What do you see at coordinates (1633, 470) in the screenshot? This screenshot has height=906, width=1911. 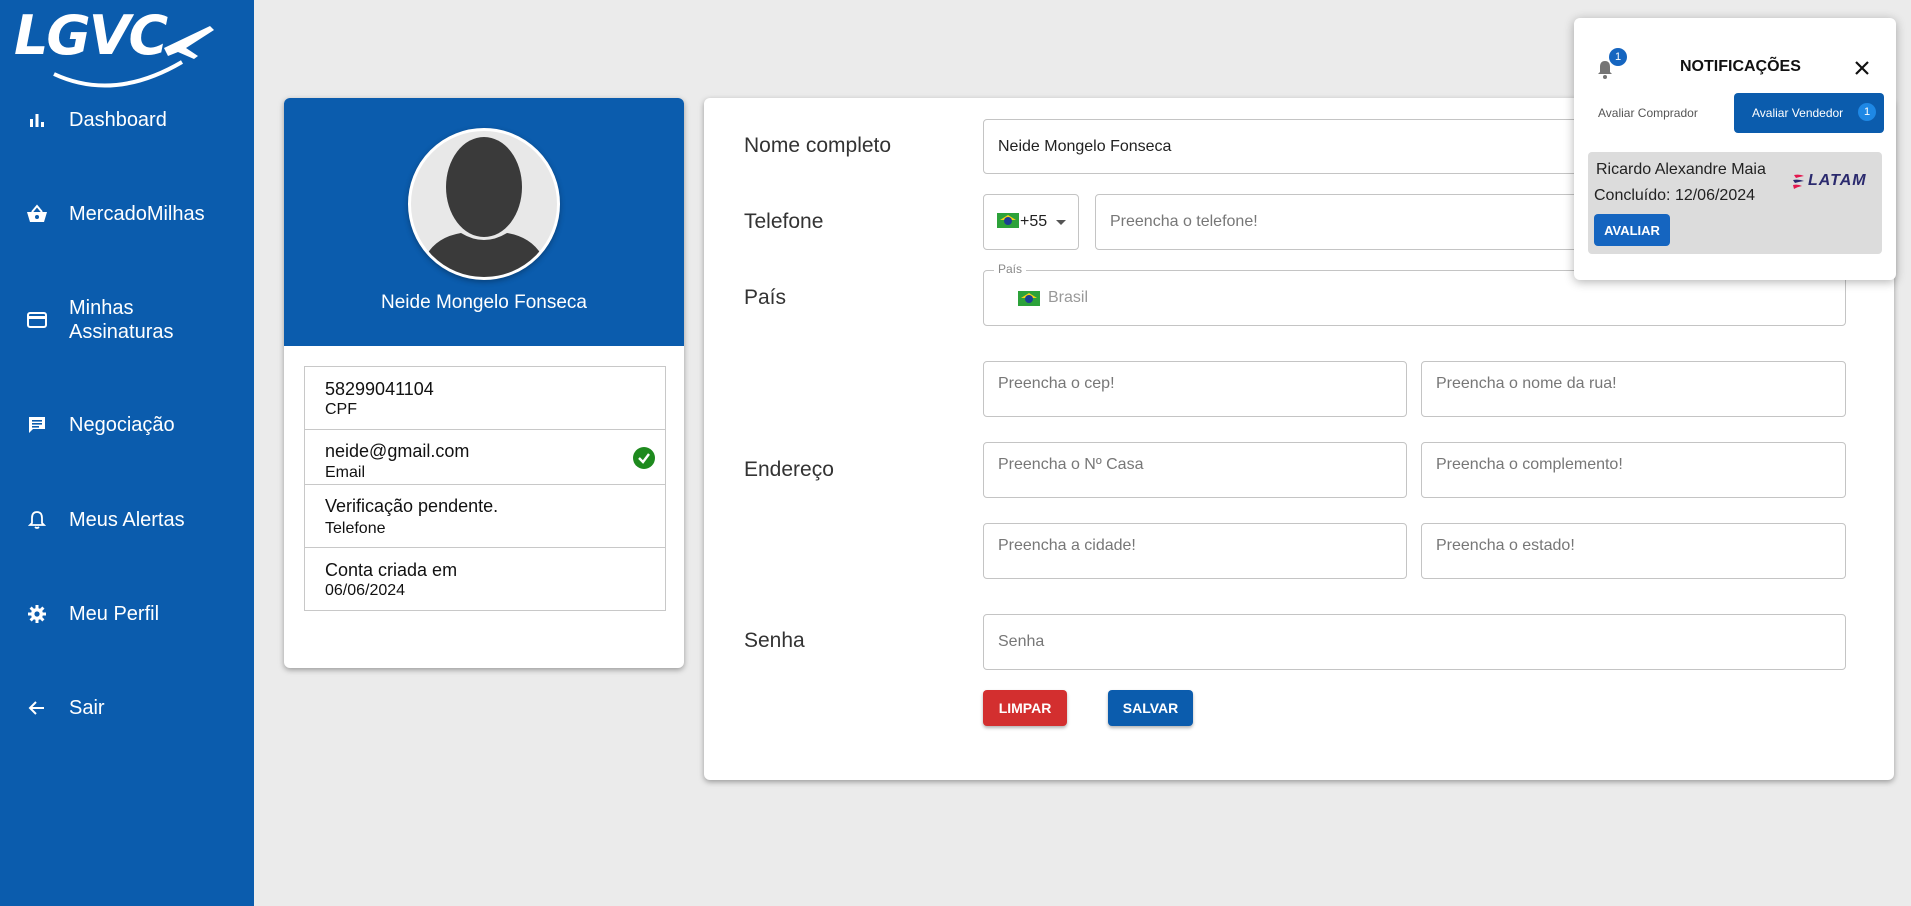 I see `complement-input: Preencha o complemento!` at bounding box center [1633, 470].